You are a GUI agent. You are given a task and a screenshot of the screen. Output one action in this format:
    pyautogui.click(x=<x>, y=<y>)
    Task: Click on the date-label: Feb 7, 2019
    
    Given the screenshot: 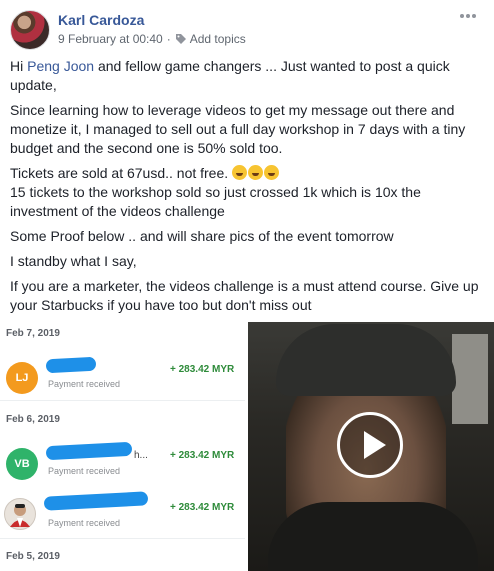 What is the action you would take?
    pyautogui.click(x=33, y=333)
    